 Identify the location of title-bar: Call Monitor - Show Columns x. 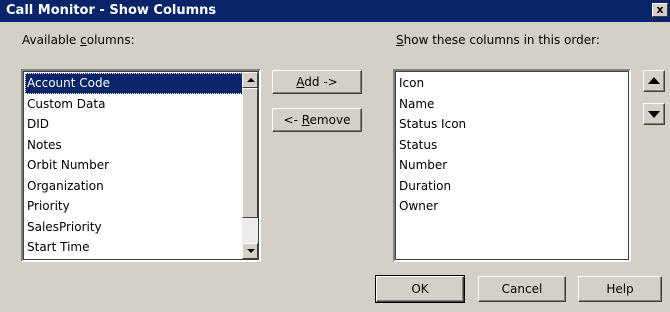
(335, 11).